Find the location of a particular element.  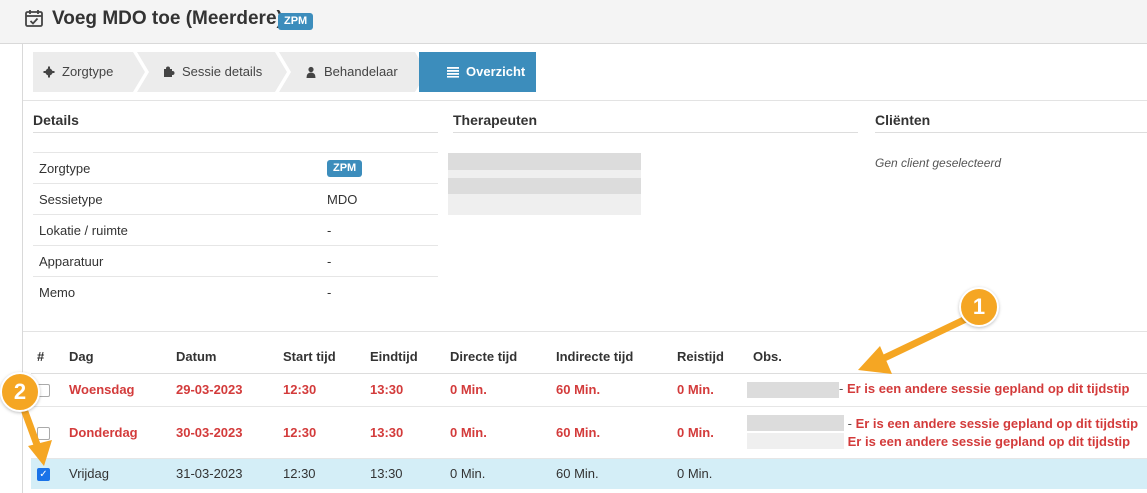

cell-date: 30-03-2023 is located at coordinates (223, 431).